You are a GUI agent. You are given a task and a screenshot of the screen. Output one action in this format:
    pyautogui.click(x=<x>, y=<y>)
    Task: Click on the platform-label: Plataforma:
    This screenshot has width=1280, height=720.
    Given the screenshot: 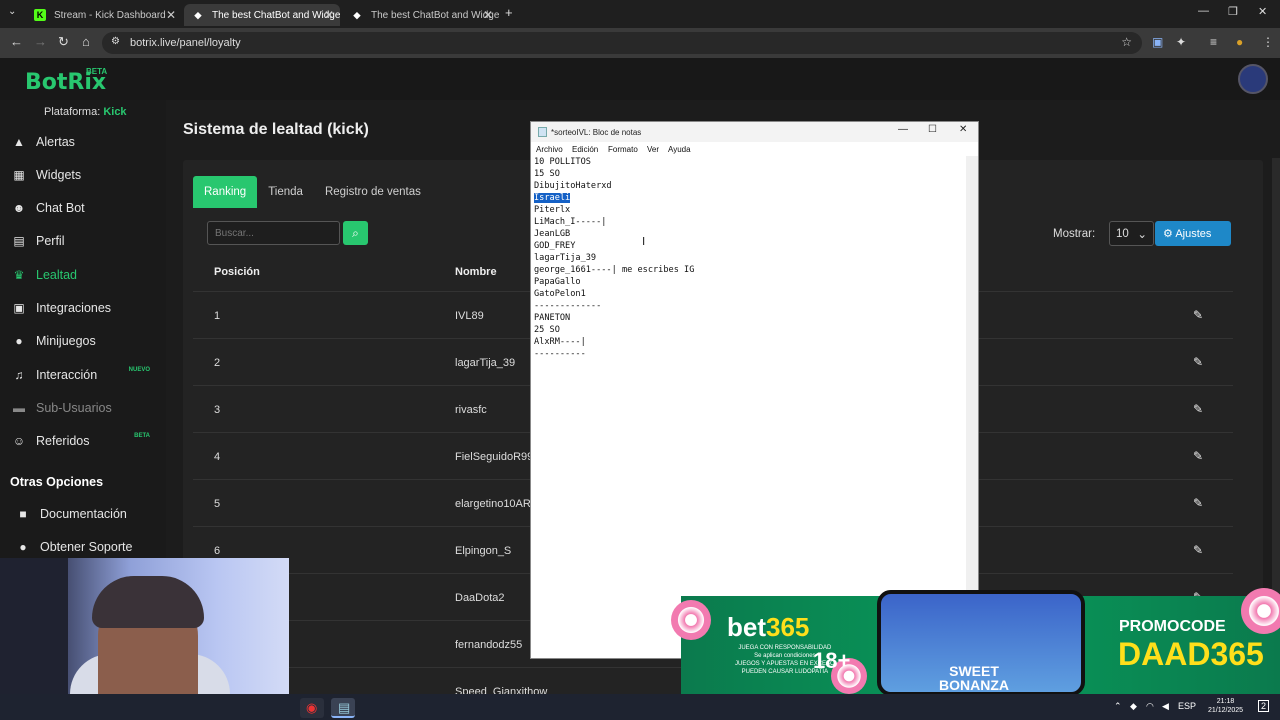 What is the action you would take?
    pyautogui.click(x=72, y=112)
    